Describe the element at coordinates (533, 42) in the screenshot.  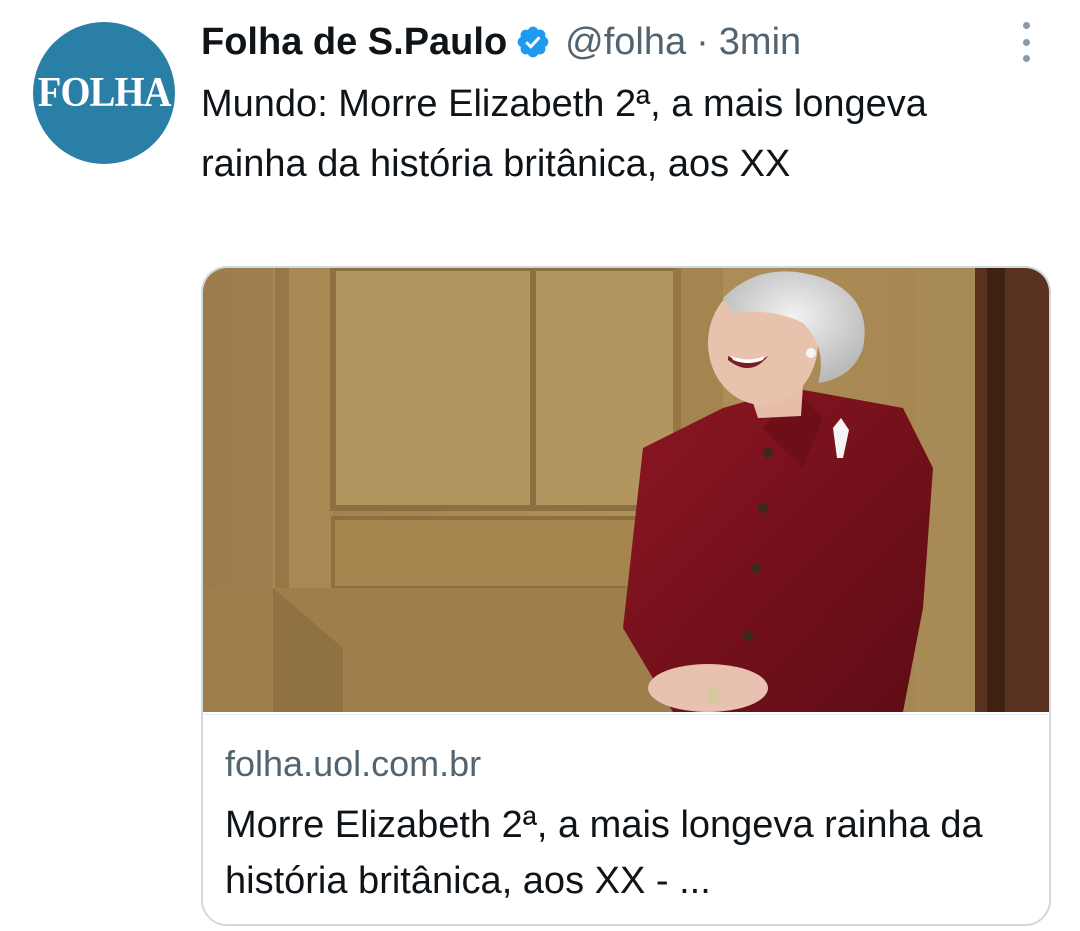
I see `verified-badge-icon` at that location.